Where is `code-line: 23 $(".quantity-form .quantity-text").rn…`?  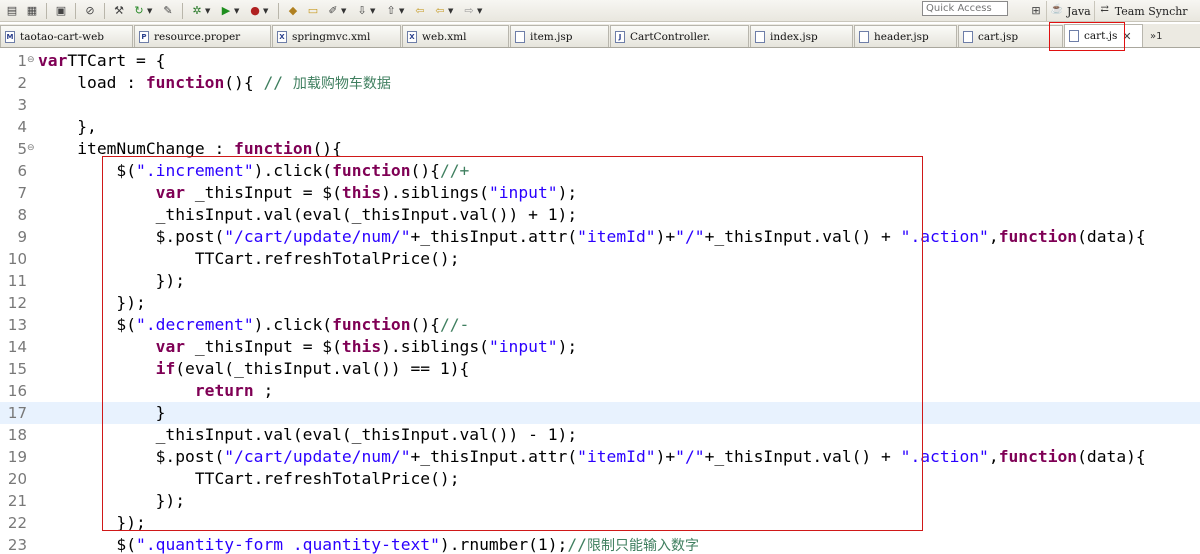 code-line: 23 $(".quantity-form .quantity-text").rn… is located at coordinates (600, 544).